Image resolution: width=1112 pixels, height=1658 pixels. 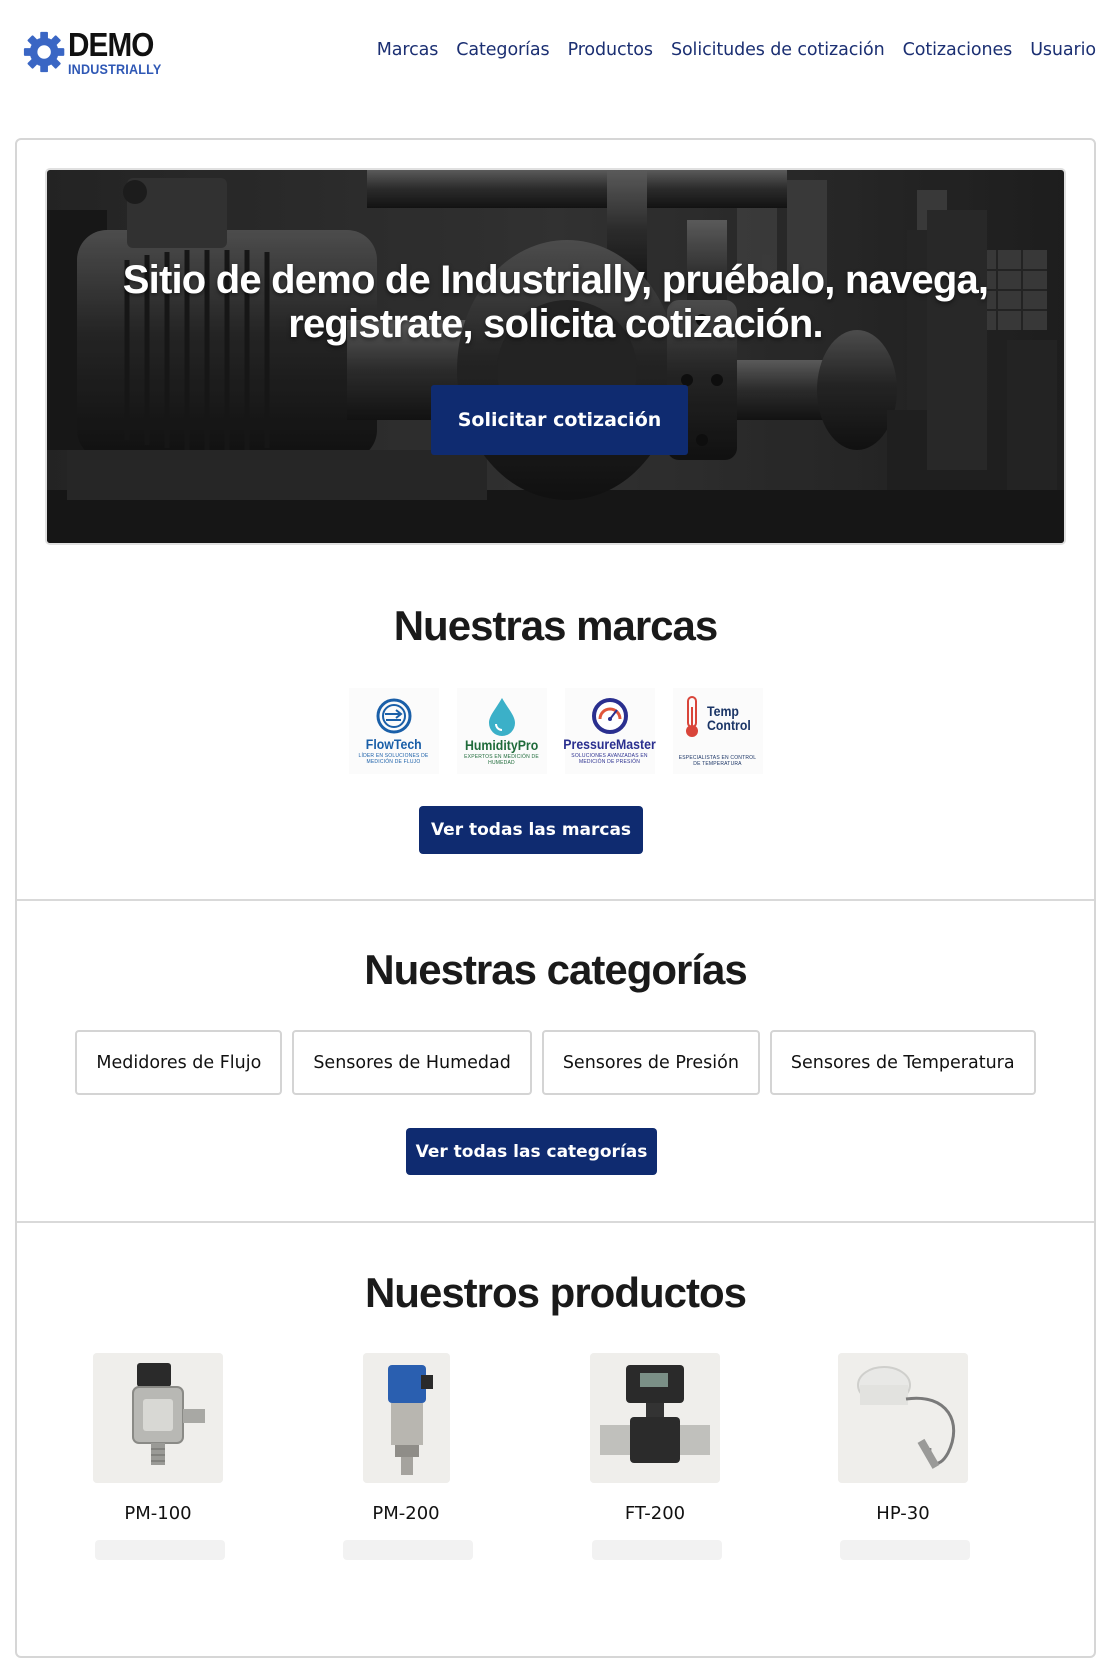 I want to click on nav-link-usuario: Usuario, so click(x=1063, y=50).